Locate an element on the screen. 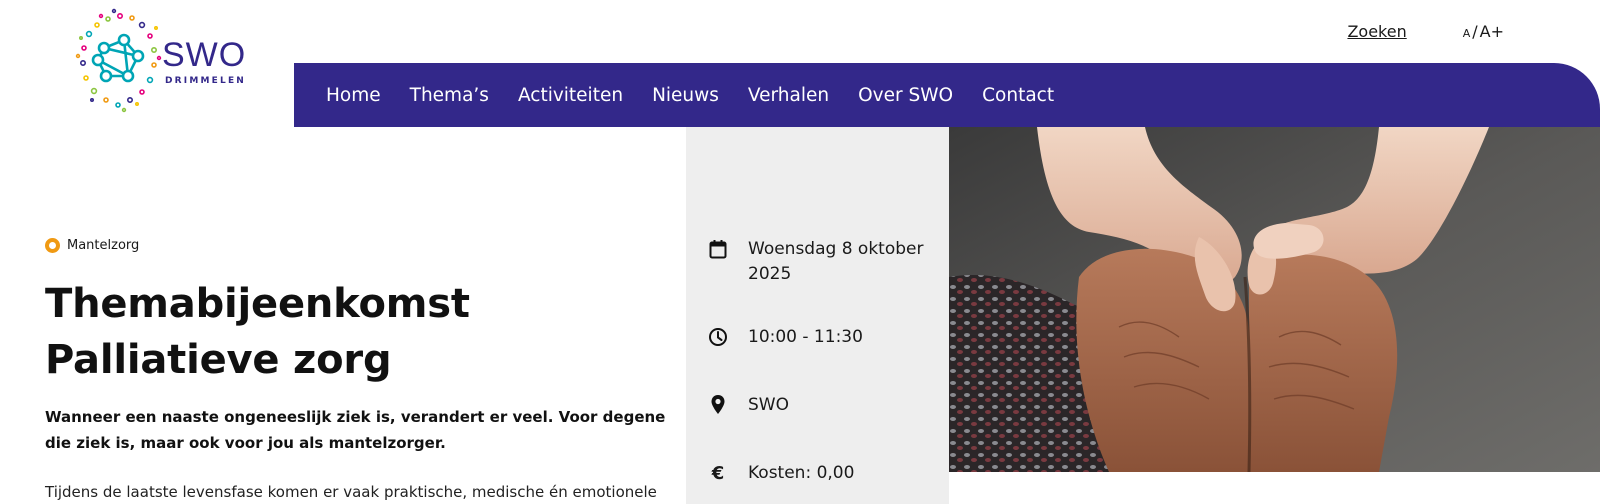  logo-subtitle: DRIMMELEN is located at coordinates (206, 81).